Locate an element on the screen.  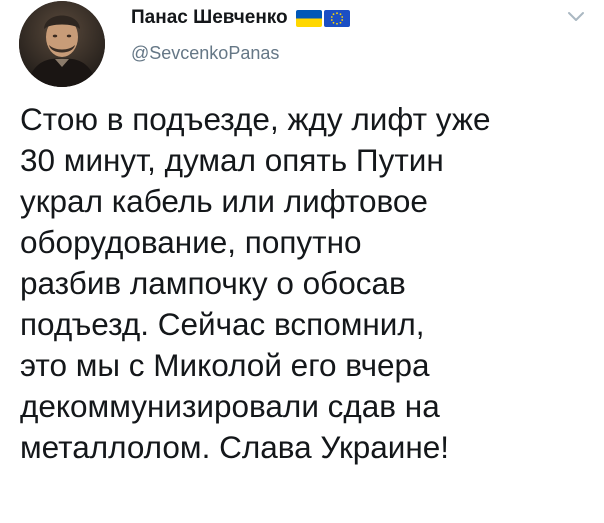
portrait-avatar is located at coordinates (62, 44).